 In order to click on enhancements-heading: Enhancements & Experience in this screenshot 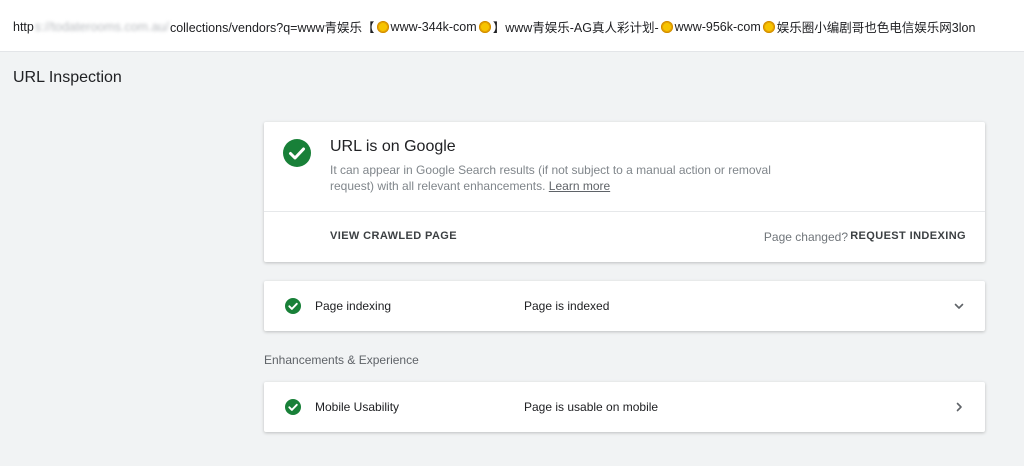, I will do `click(341, 360)`.